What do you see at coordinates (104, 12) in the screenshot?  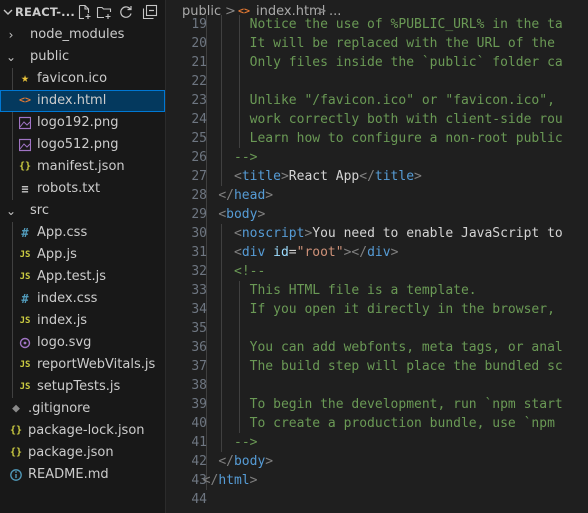 I see `new-folder-icon` at bounding box center [104, 12].